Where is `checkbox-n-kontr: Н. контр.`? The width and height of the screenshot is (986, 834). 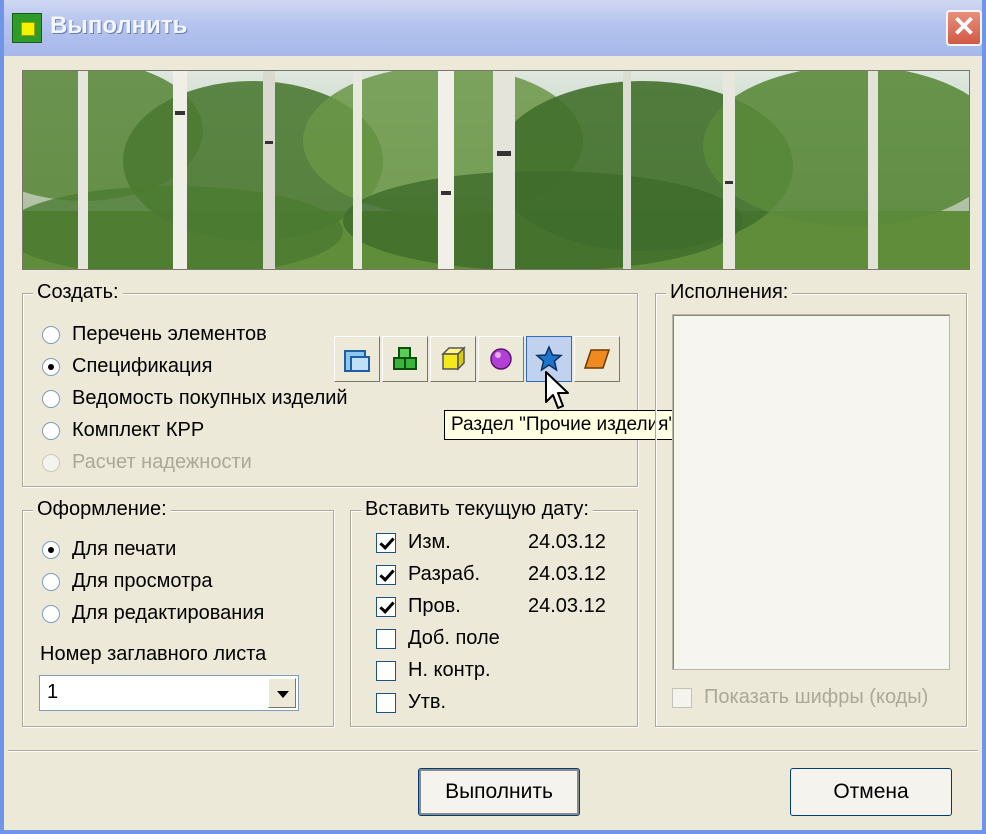 checkbox-n-kontr: Н. контр. is located at coordinates (433, 670).